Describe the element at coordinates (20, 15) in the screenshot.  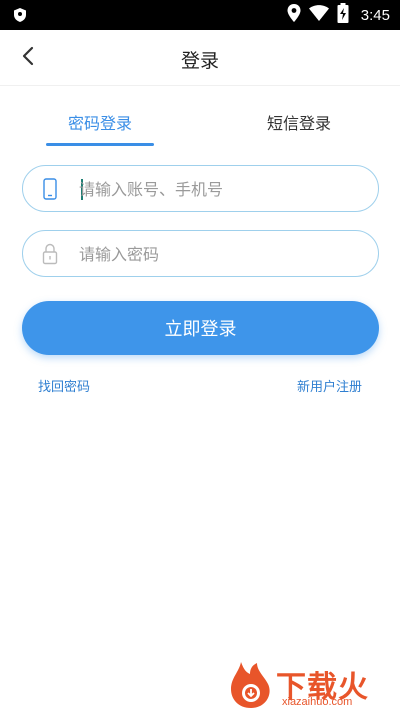
I see `shield-icon` at that location.